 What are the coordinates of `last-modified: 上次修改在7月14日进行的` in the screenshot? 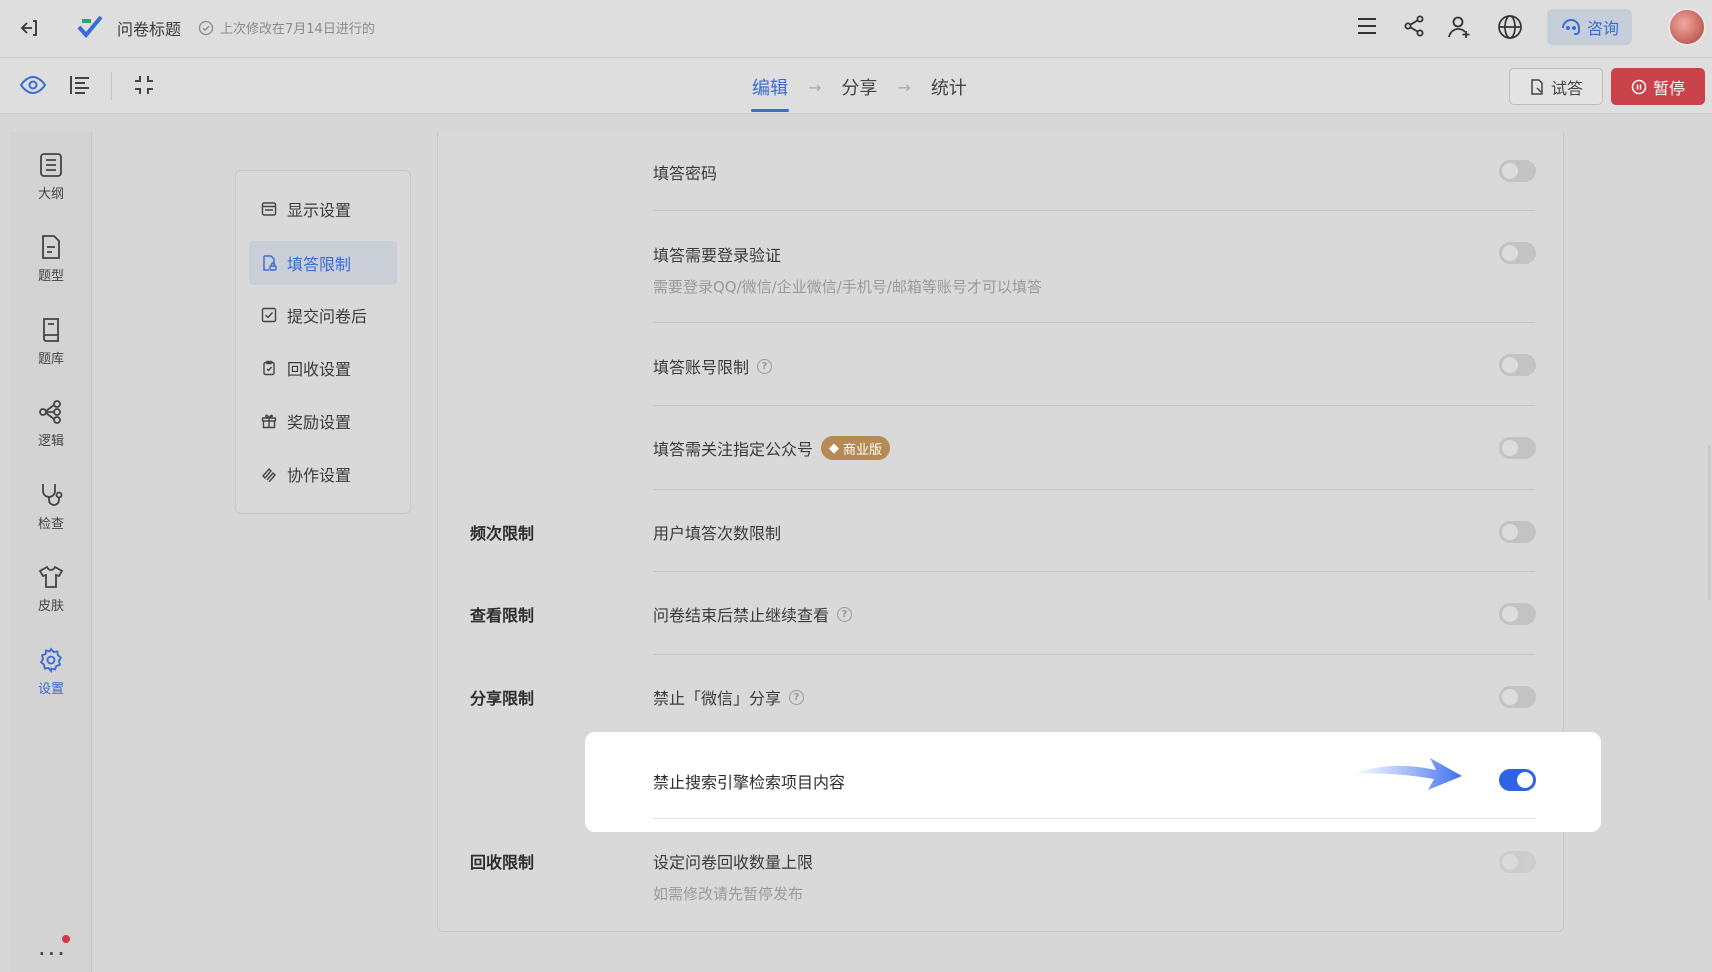 It's located at (286, 27).